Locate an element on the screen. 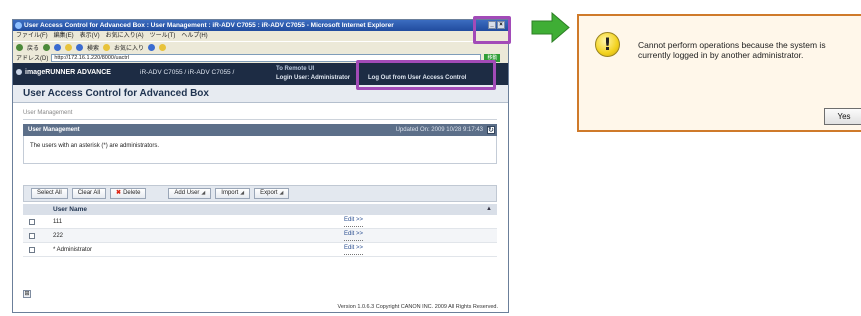  browser-toolbar: 戻る 検索 お気に入り is located at coordinates (260, 46).